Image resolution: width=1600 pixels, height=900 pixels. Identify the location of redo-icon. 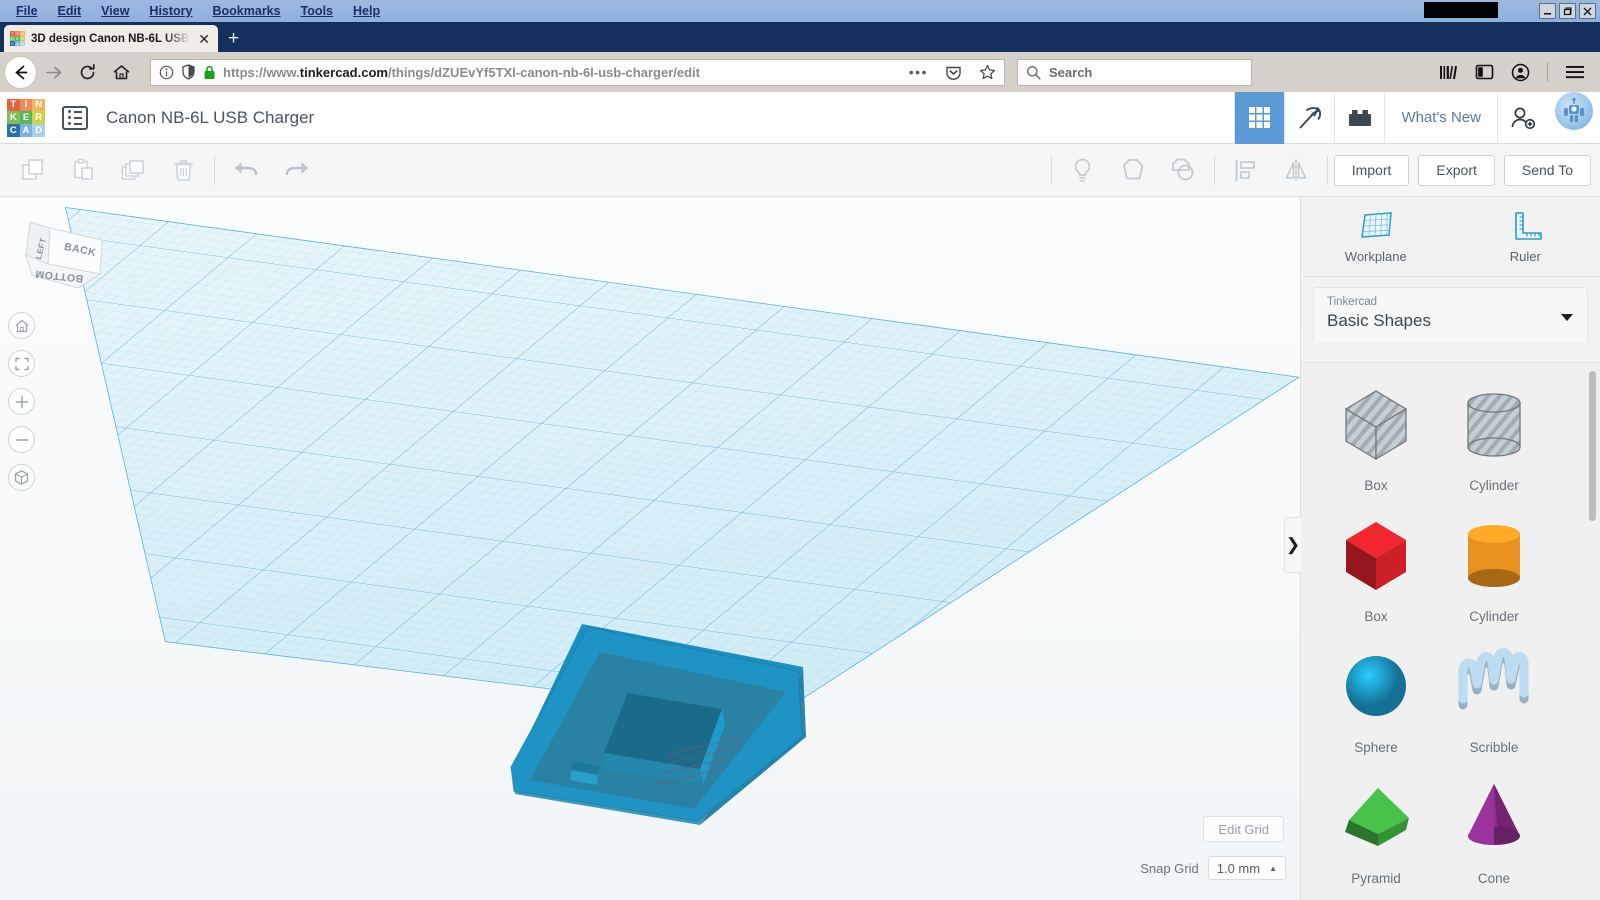
(296, 170).